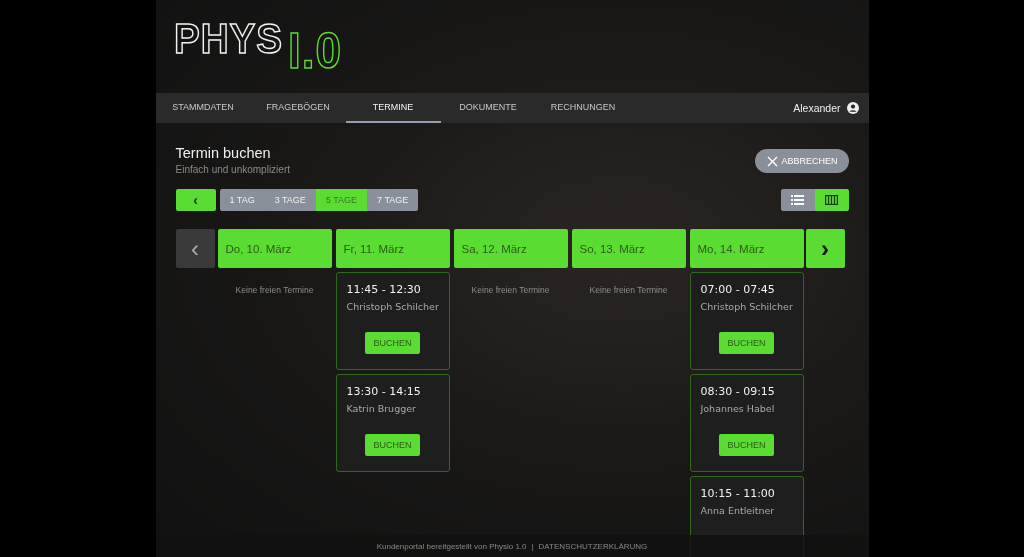 The width and height of the screenshot is (1024, 557). Describe the element at coordinates (393, 108) in the screenshot. I see `nav-tab: TERMINE` at that location.